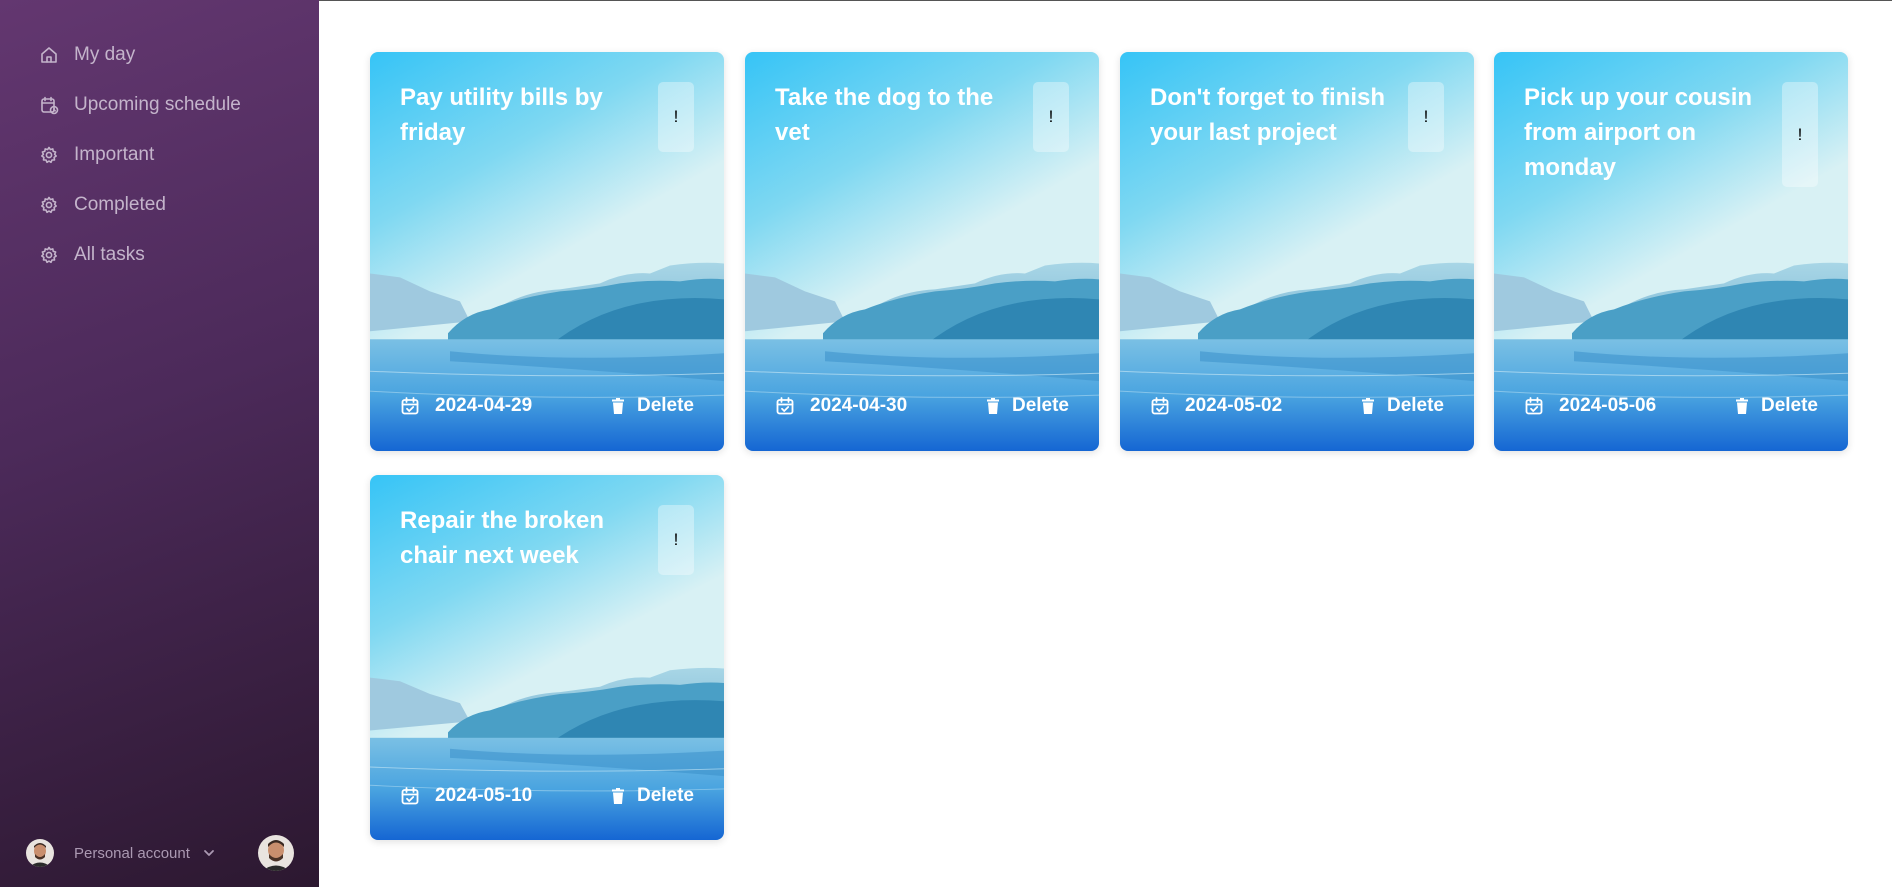 The image size is (1892, 887). Describe the element at coordinates (120, 204) in the screenshot. I see `sidebar-item-label: Completed` at that location.